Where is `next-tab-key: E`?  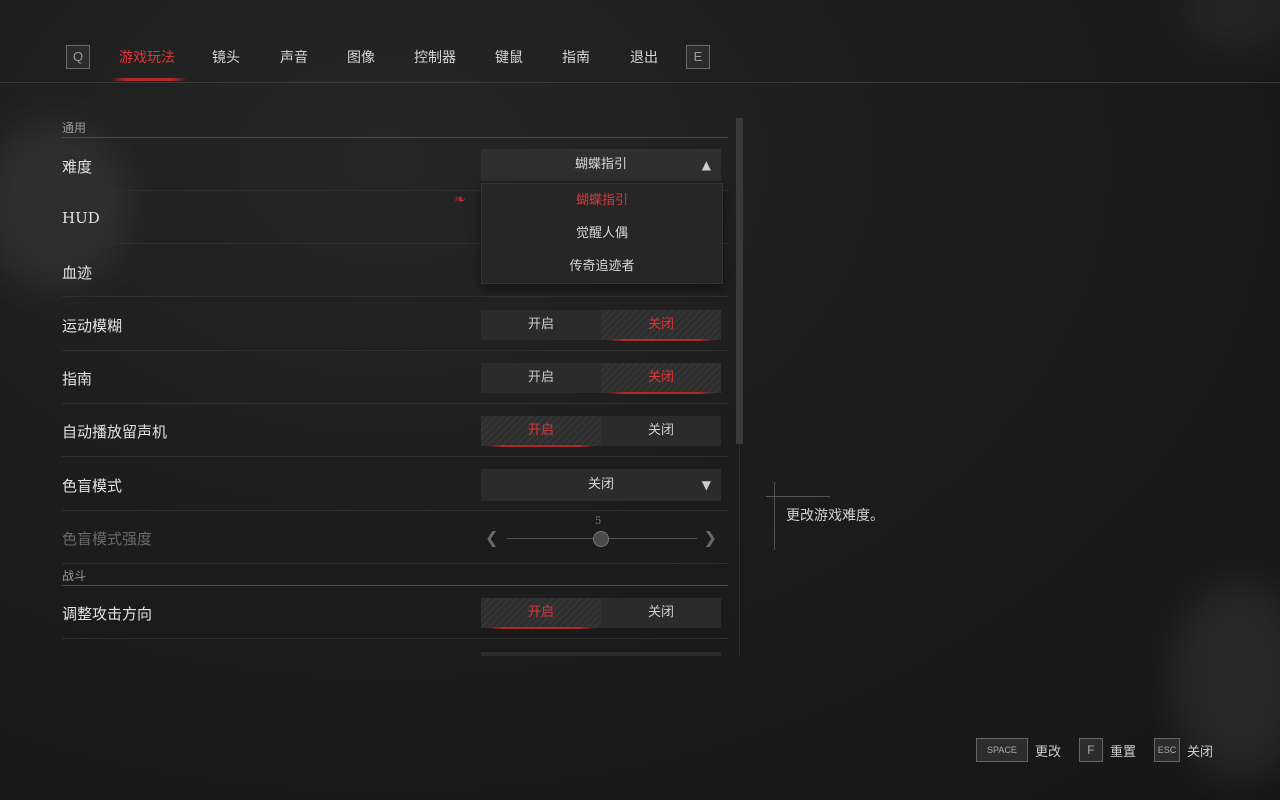 next-tab-key: E is located at coordinates (698, 57).